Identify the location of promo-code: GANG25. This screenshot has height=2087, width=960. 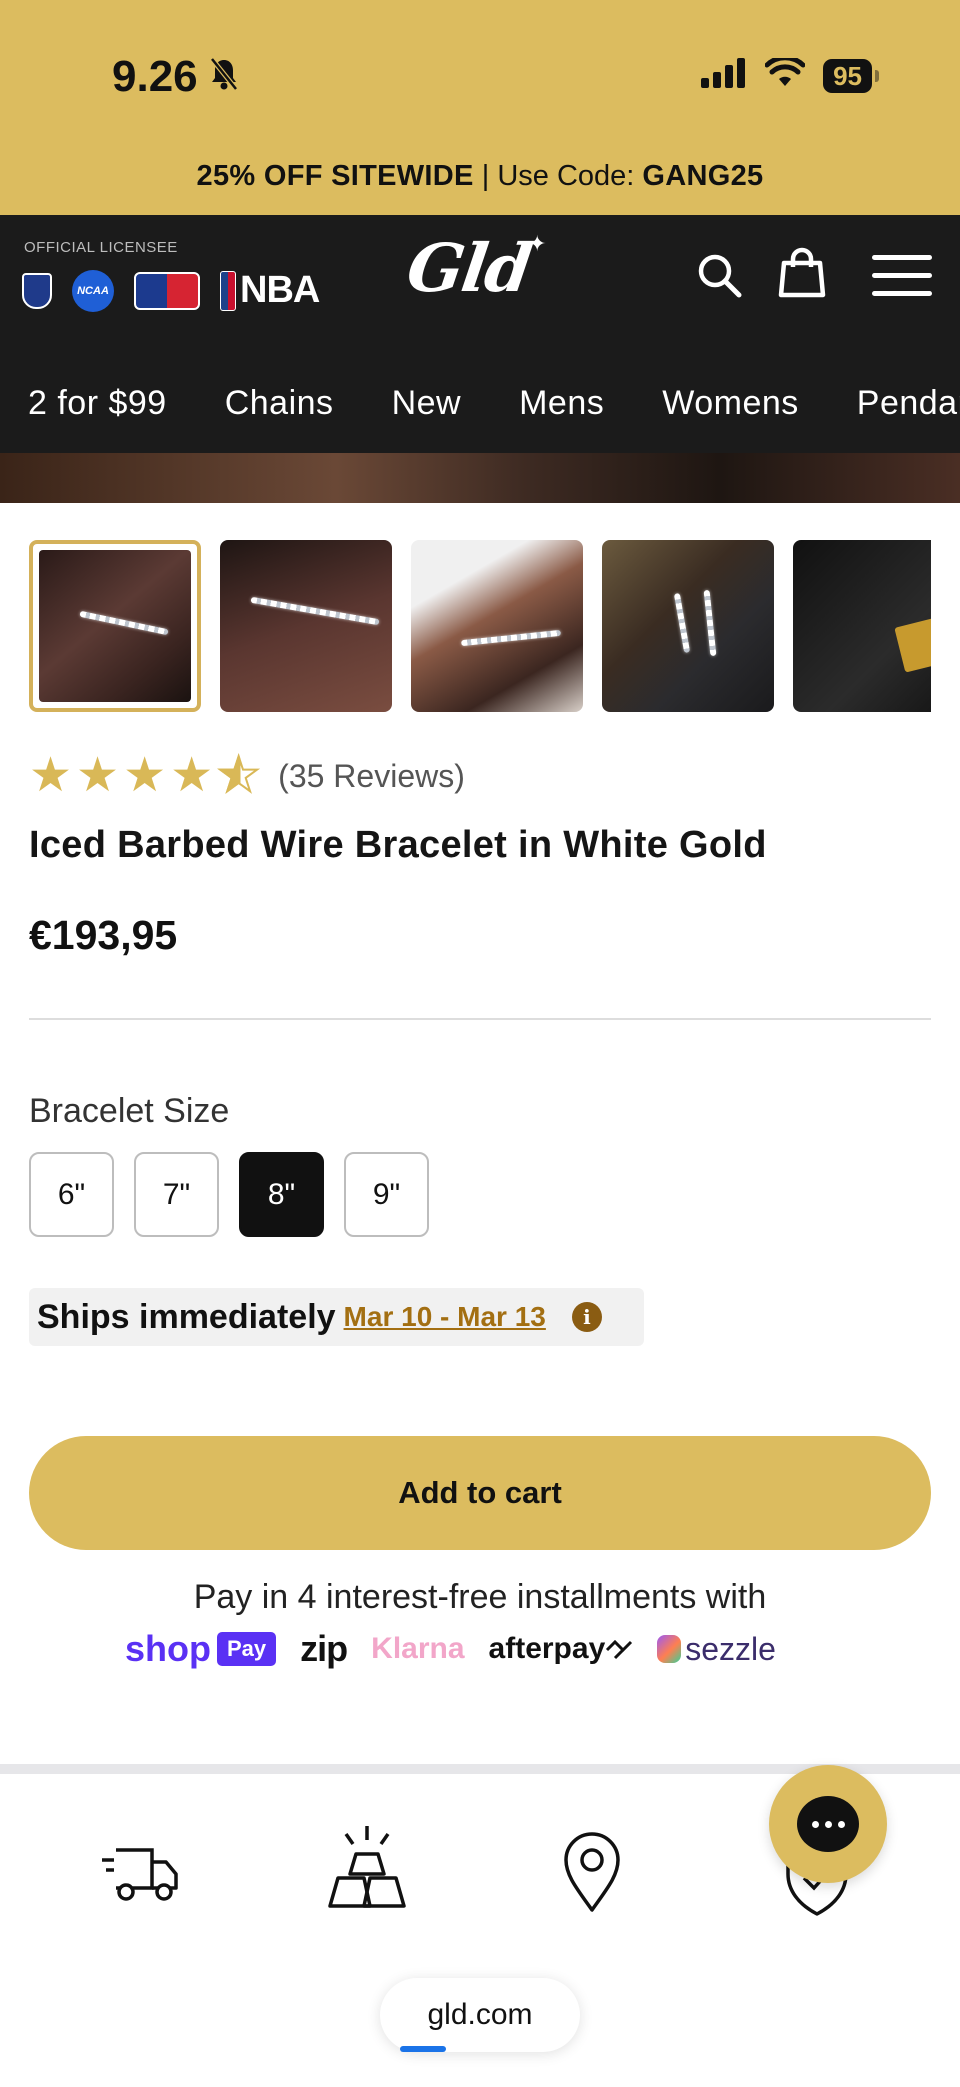
(703, 176).